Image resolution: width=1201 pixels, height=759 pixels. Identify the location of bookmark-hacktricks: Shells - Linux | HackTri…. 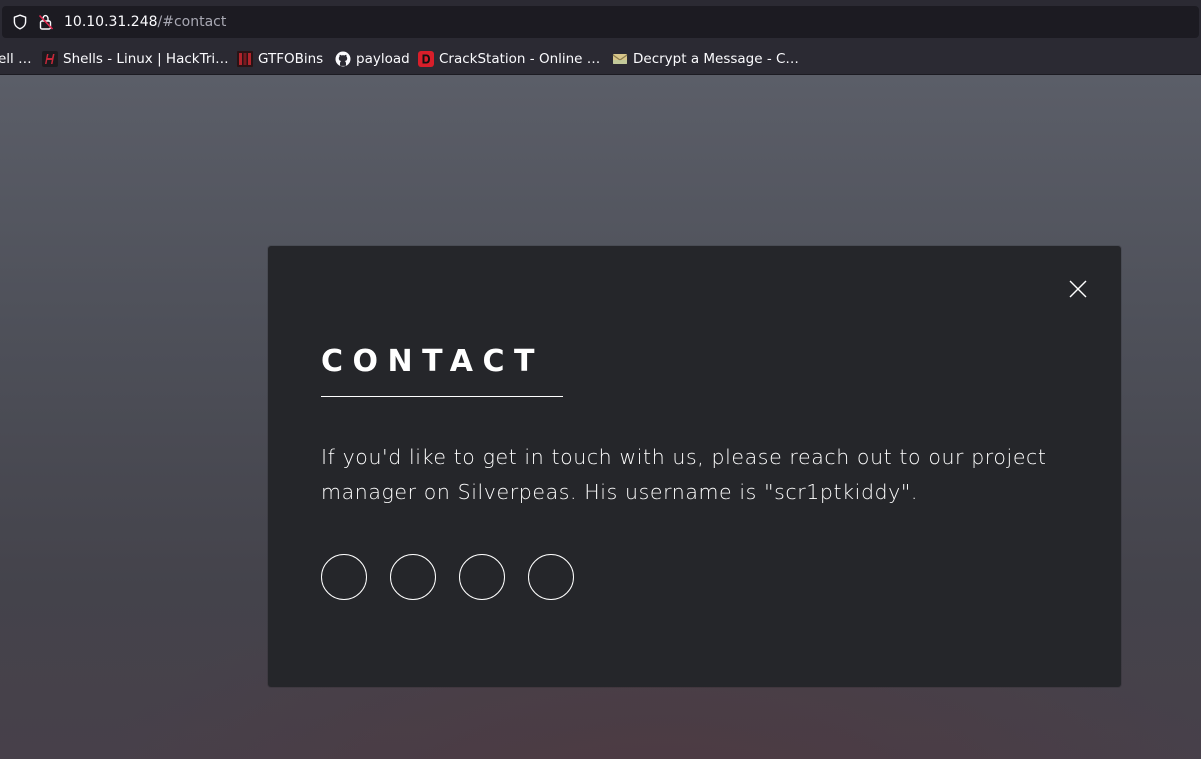
(135, 59).